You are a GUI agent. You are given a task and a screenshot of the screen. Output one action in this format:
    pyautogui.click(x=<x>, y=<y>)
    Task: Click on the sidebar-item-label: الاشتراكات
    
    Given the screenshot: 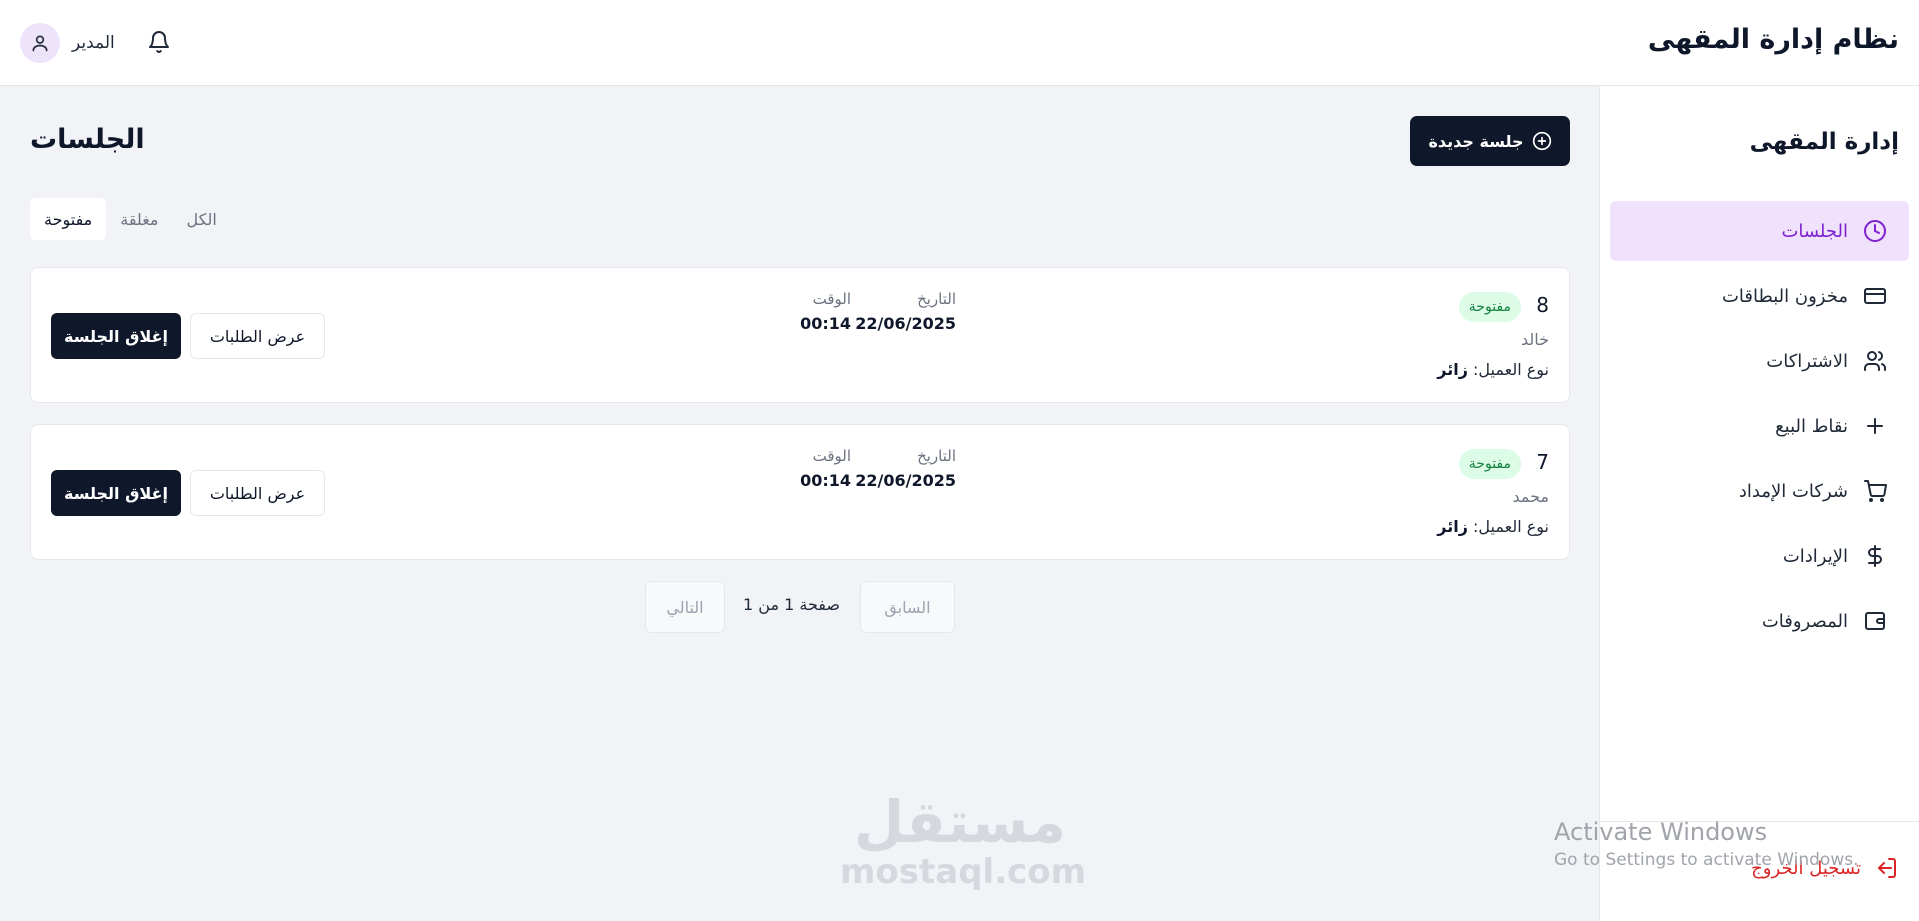 What is the action you would take?
    pyautogui.click(x=1807, y=361)
    